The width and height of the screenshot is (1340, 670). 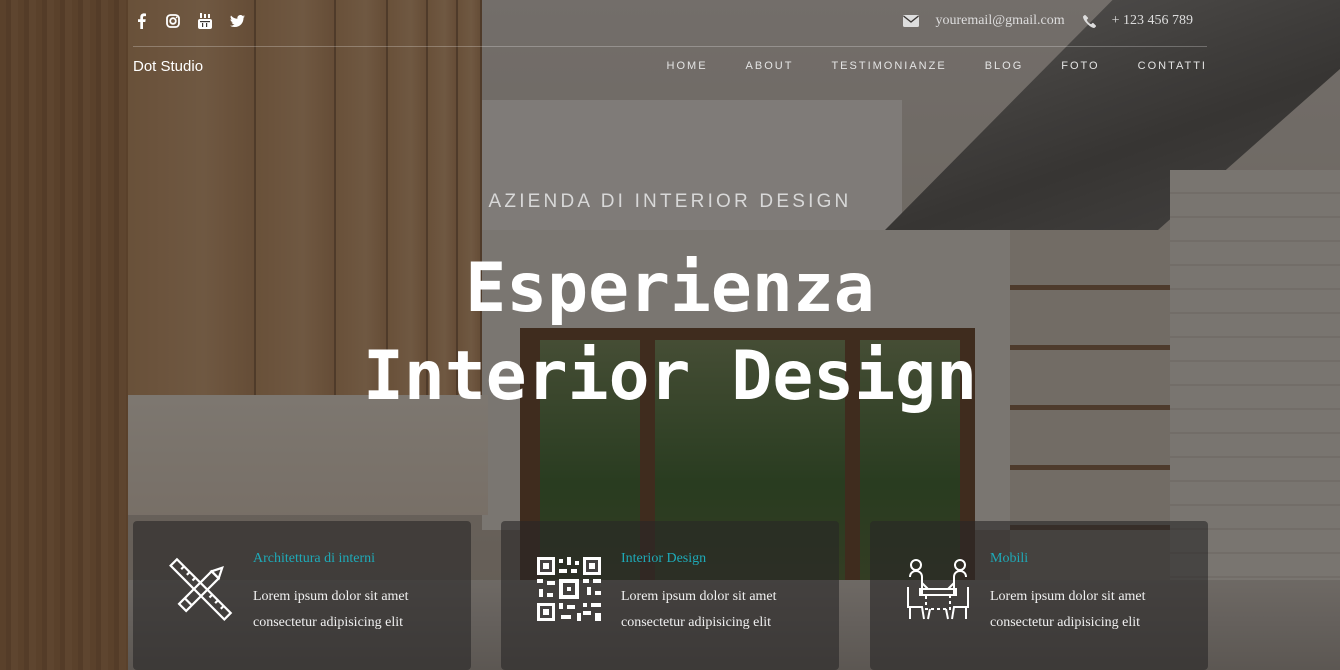 I want to click on nav-item-blog: BLOG, so click(x=1004, y=66).